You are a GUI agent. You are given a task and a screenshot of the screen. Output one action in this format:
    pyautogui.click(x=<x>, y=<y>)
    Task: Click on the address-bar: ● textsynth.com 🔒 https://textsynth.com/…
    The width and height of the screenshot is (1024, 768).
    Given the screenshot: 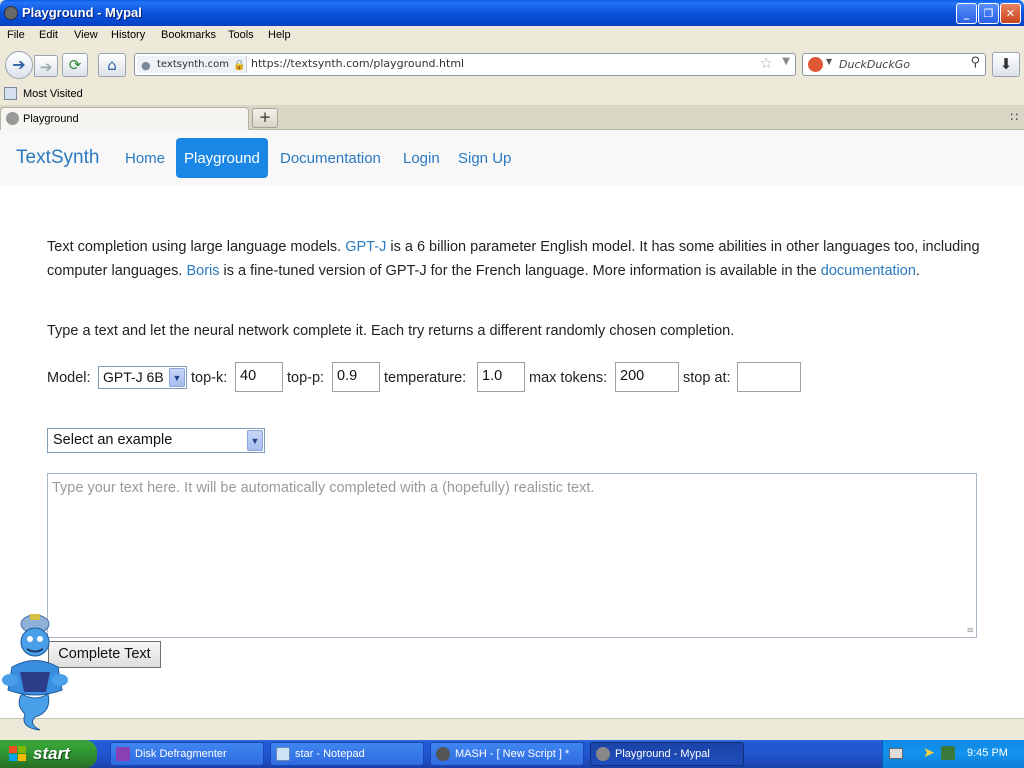 What is the action you would take?
    pyautogui.click(x=465, y=64)
    